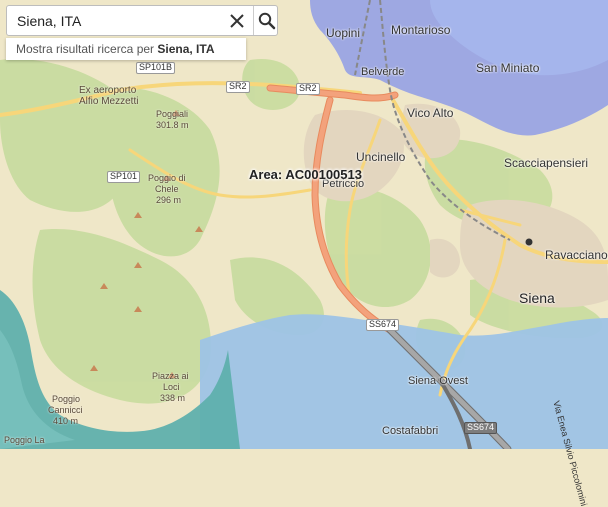 The width and height of the screenshot is (608, 507). I want to click on peak-poggiali-name: Poggiali, so click(172, 114).